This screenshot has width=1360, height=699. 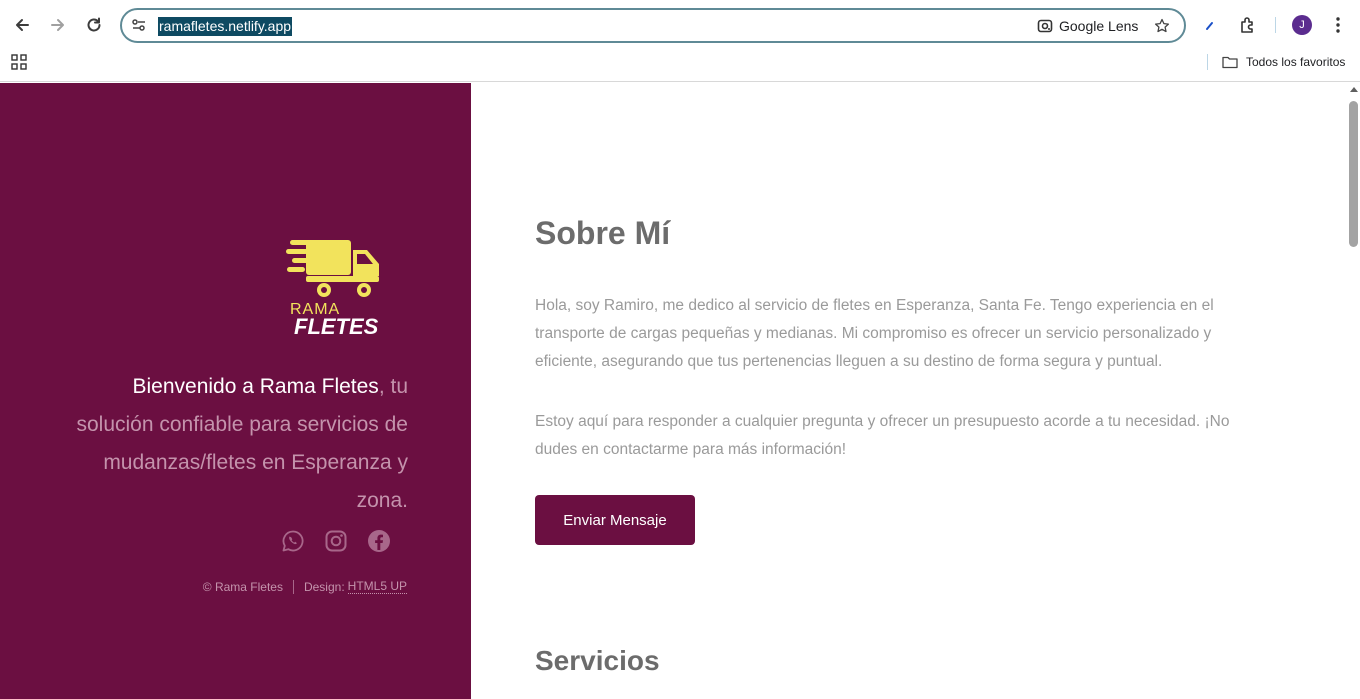 I want to click on apps-grid-icon, so click(x=20, y=63).